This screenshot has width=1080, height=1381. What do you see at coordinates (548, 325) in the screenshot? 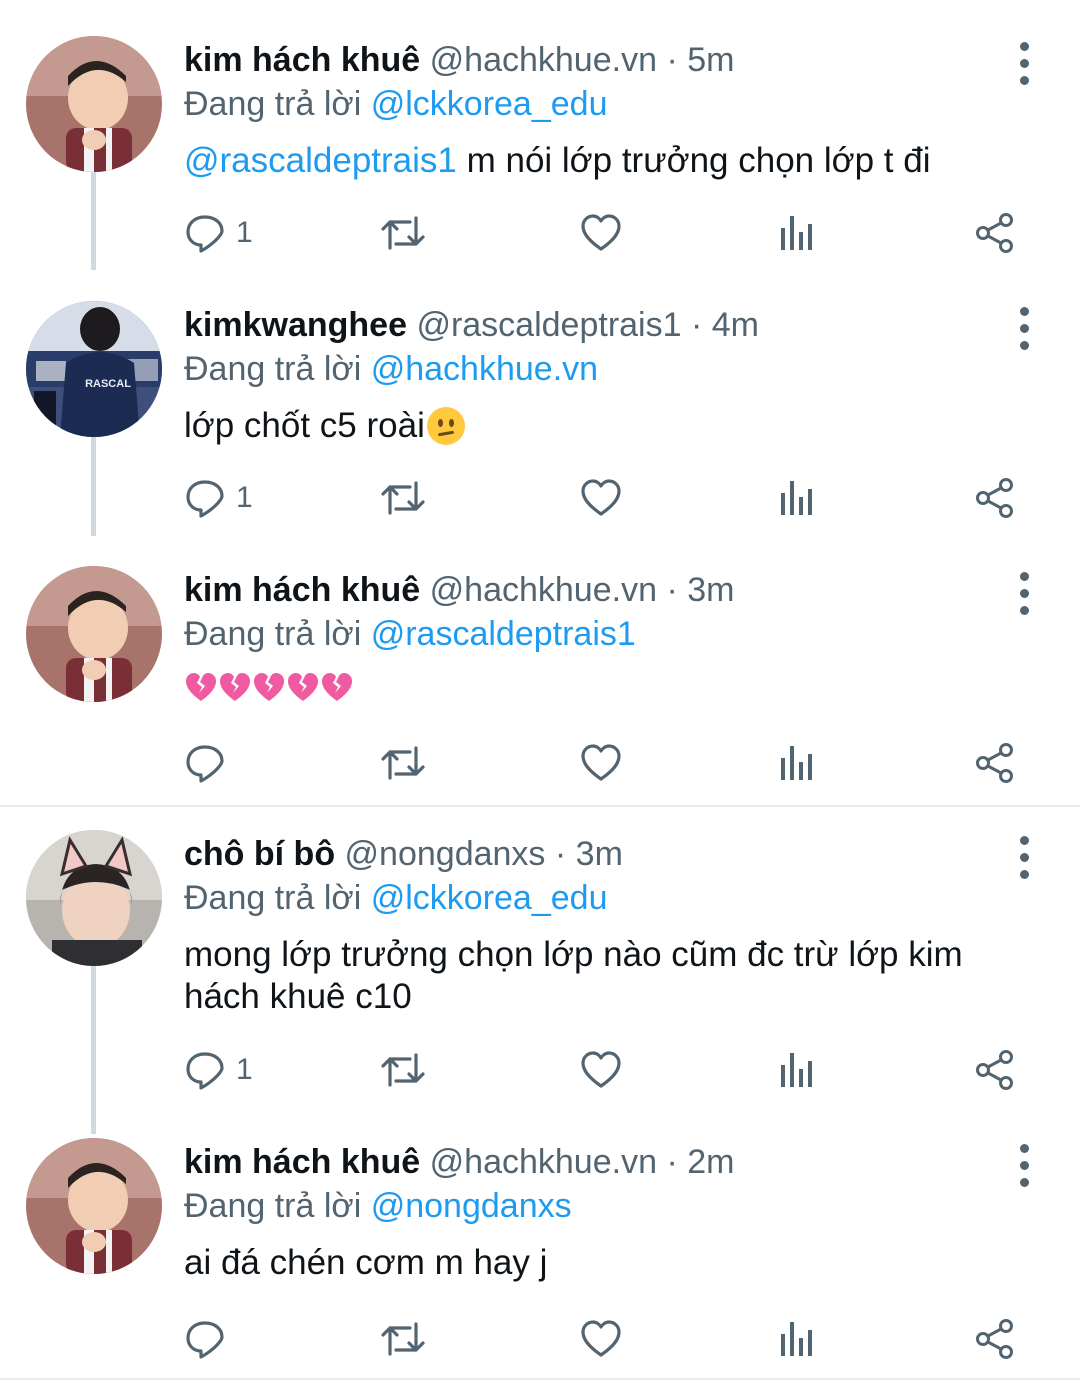
I see `user-handle: @rascaldeptrais1` at bounding box center [548, 325].